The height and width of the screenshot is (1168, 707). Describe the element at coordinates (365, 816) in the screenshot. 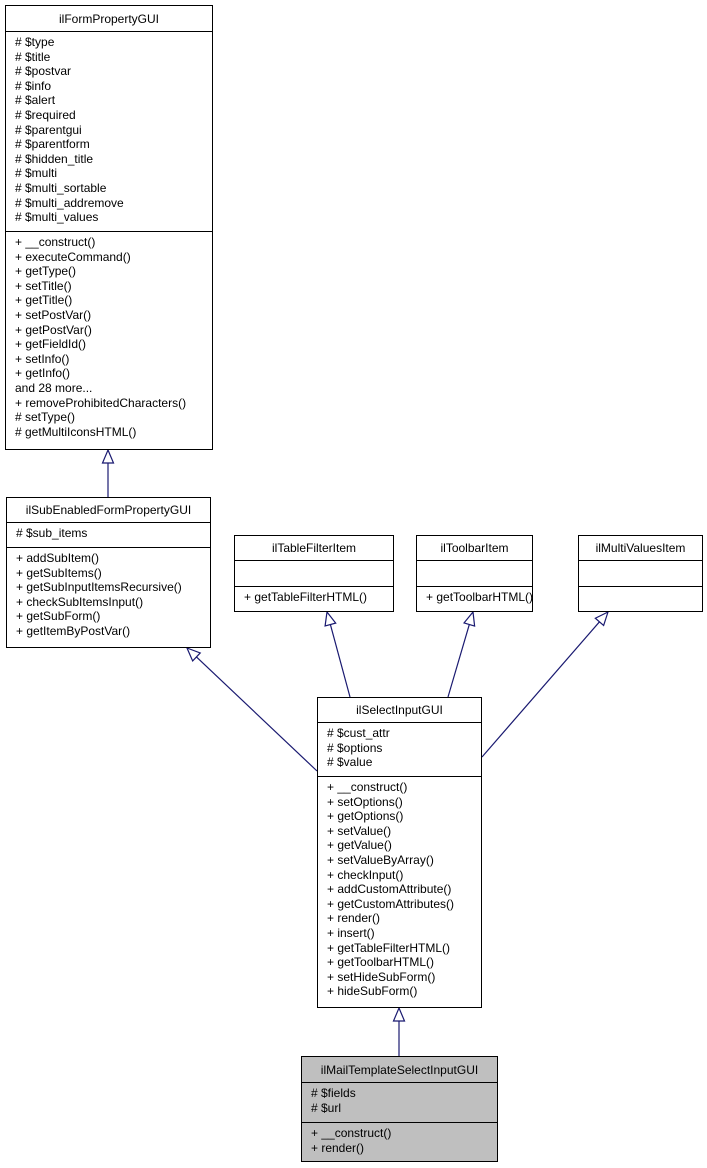

I see `method-item: + getOptions()` at that location.